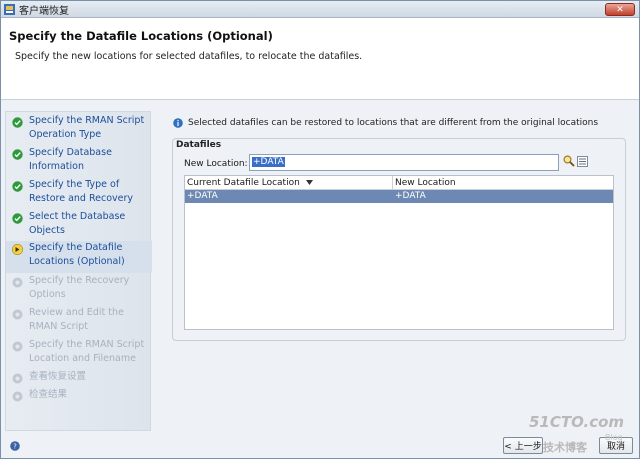 The width and height of the screenshot is (640, 459). What do you see at coordinates (410, 196) in the screenshot?
I see `cell-new-location: +DATA` at bounding box center [410, 196].